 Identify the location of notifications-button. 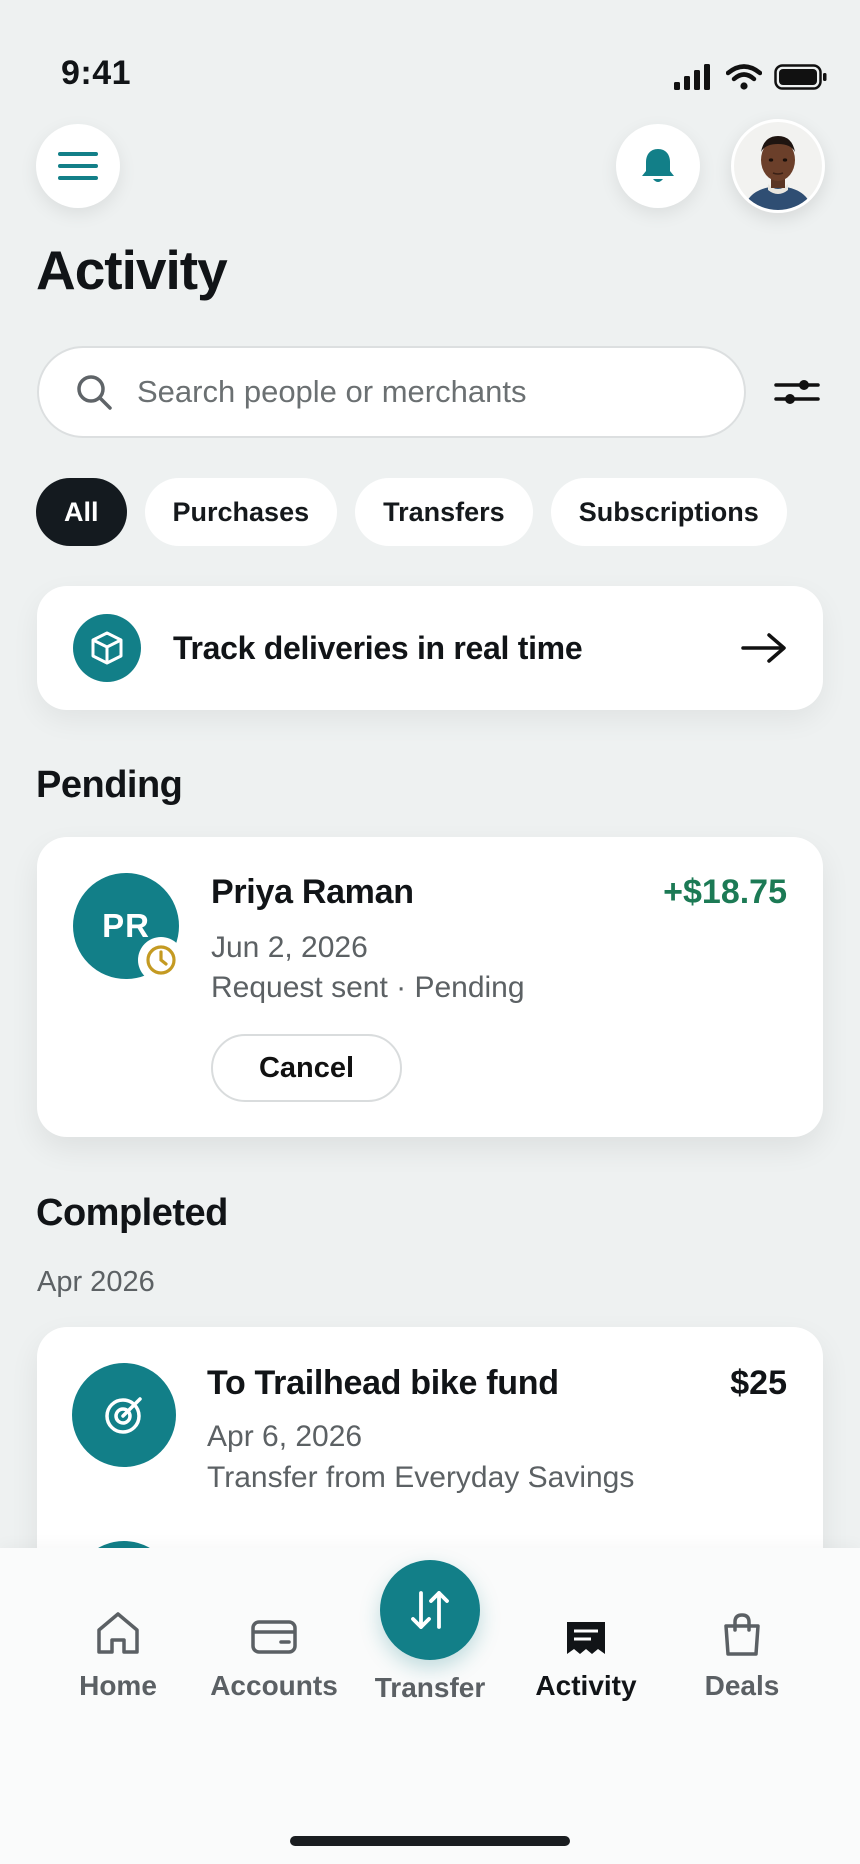
(658, 166).